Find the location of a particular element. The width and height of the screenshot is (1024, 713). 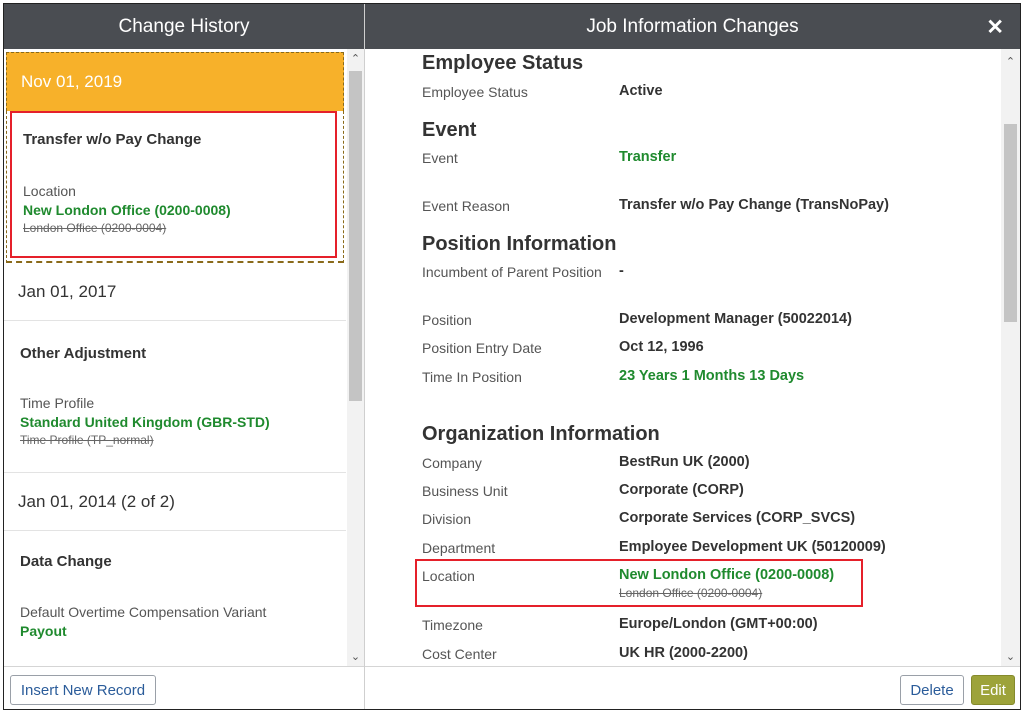

section-heading-employee-status: Employee Status is located at coordinates (503, 63).